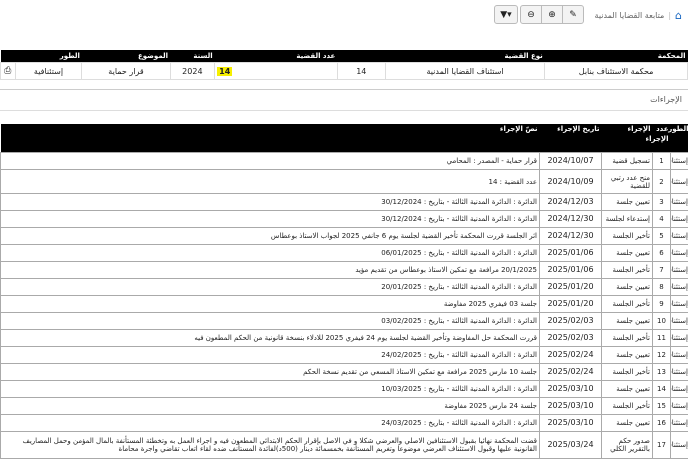  What do you see at coordinates (48, 56) in the screenshot?
I see `col-stage: الطور` at bounding box center [48, 56].